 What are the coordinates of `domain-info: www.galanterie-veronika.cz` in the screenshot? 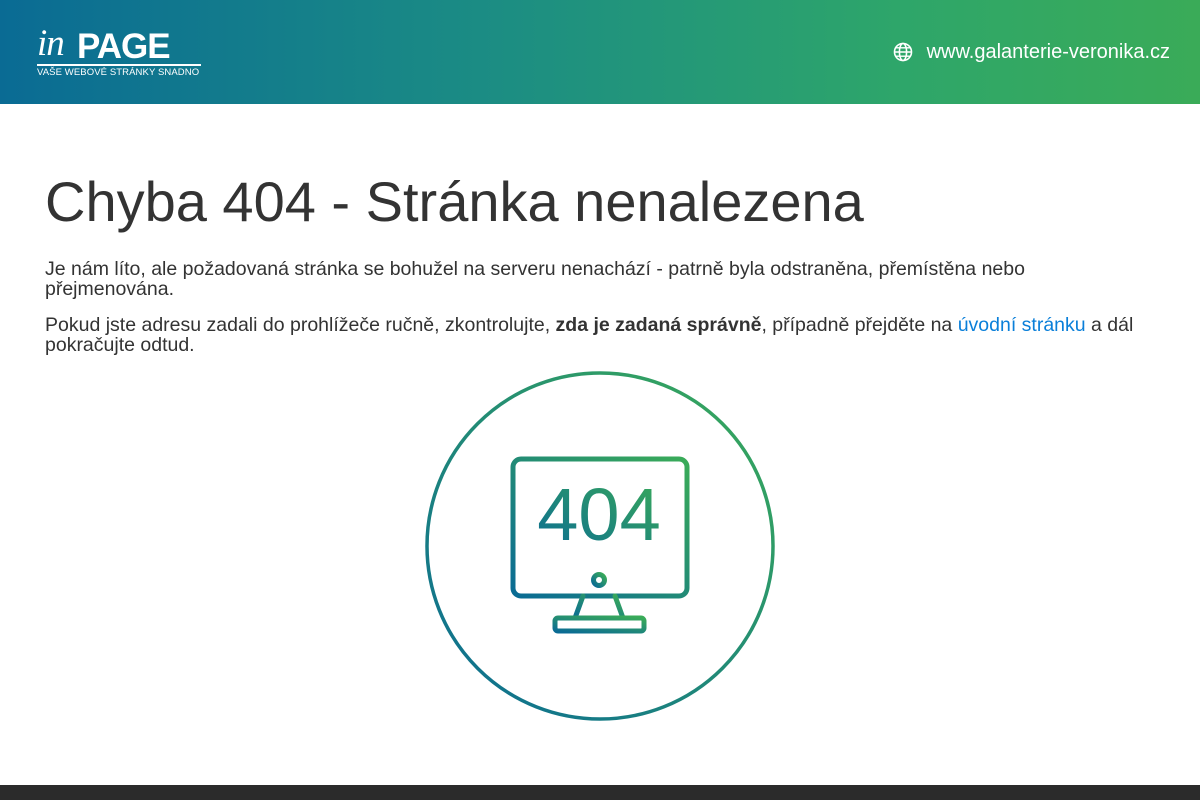 It's located at (1031, 52).